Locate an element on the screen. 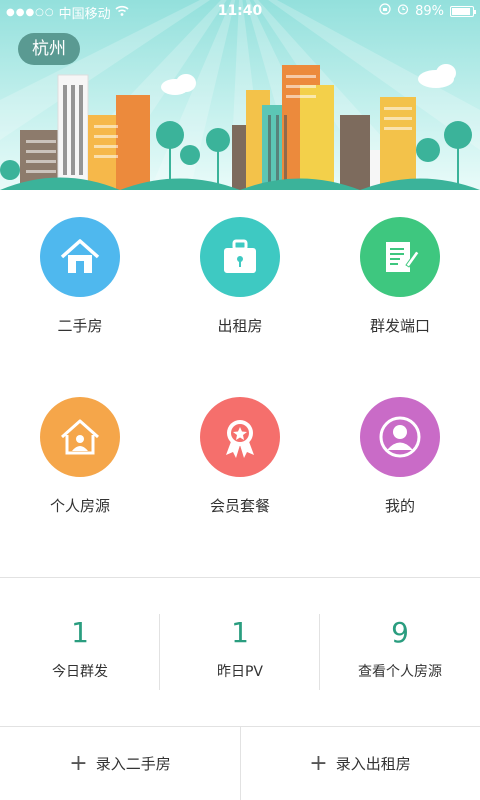 The image size is (480, 800). grid-label: 二手房 is located at coordinates (80, 326).